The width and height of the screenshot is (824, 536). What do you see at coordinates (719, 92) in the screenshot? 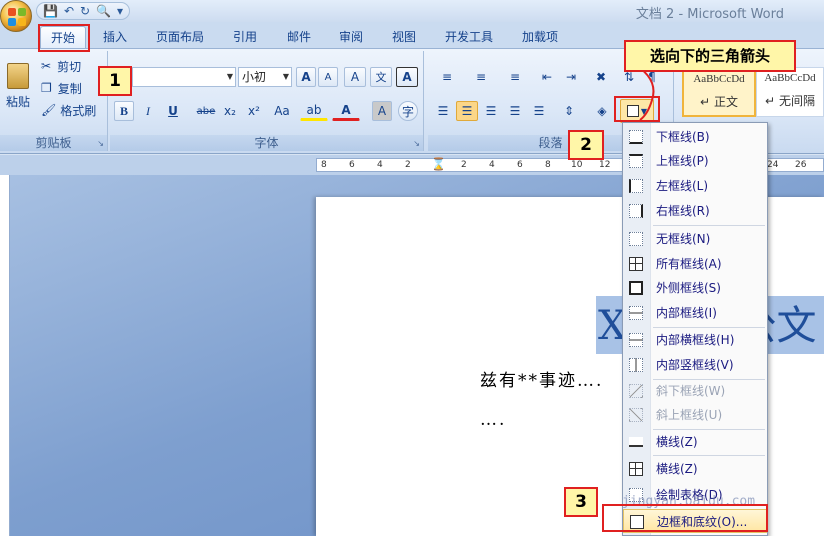
I see `style-normal: AaBbCcDd ↵ 正文` at bounding box center [719, 92].